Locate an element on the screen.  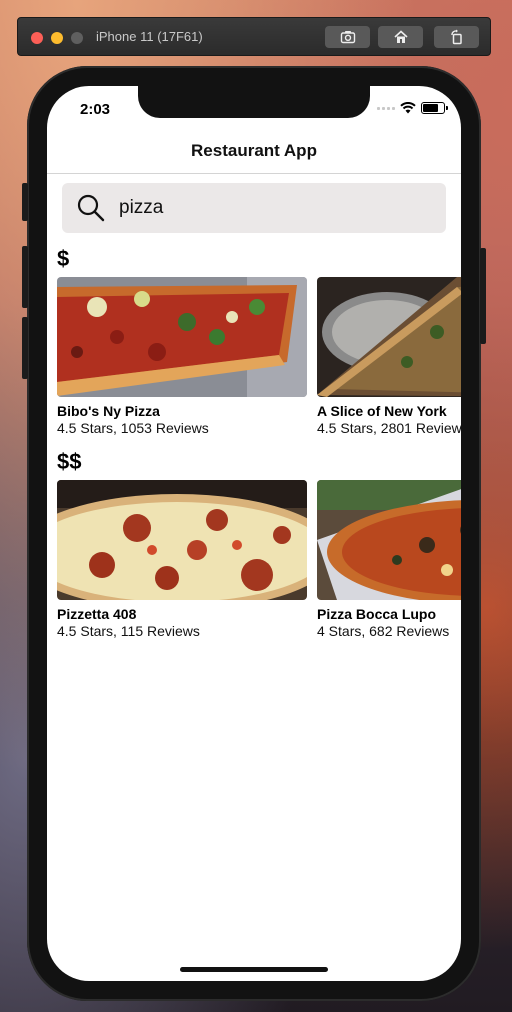
mute-switch is located at coordinates (25, 202).